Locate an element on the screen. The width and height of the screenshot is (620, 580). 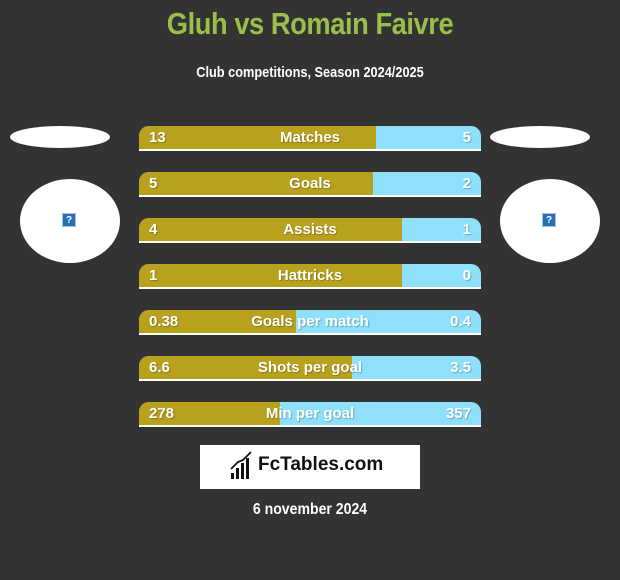
right-value: 0 is located at coordinates (466, 275).